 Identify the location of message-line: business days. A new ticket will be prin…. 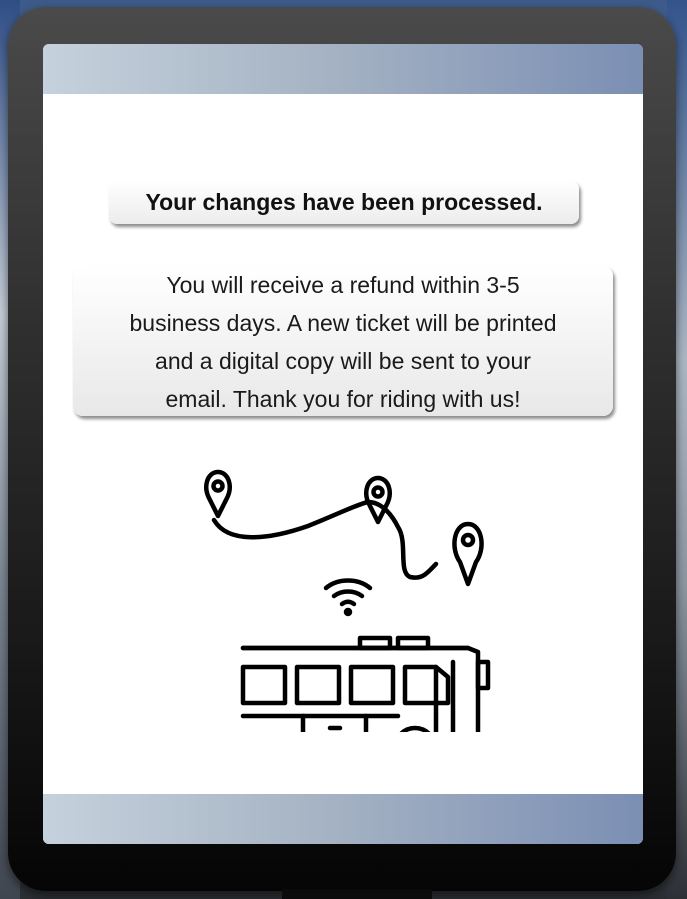
(343, 323).